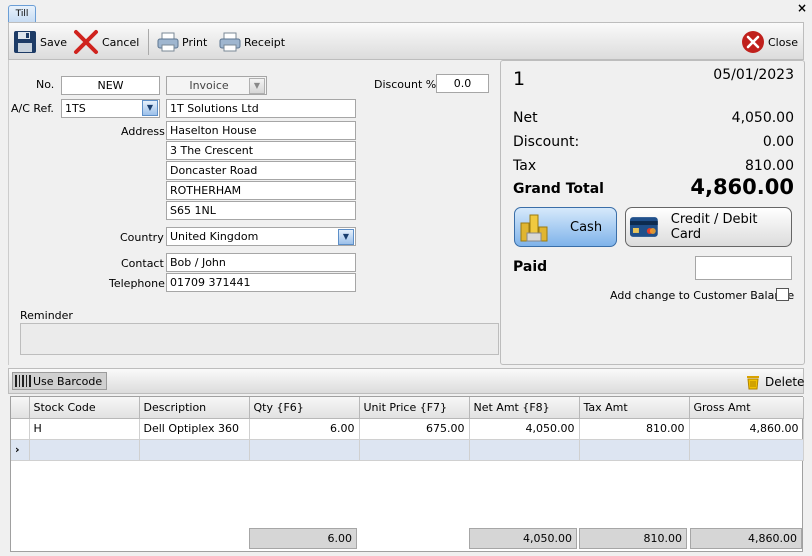  I want to click on cell-gross-amt: 4,860.00, so click(746, 429).